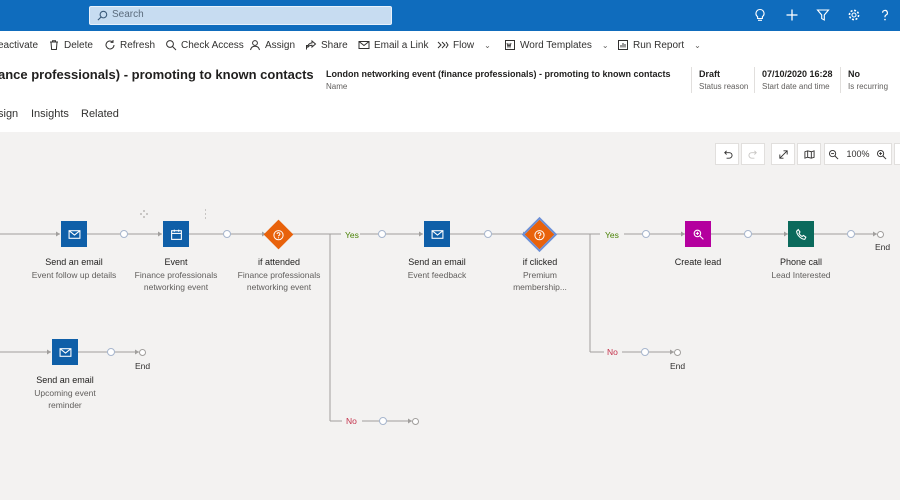  What do you see at coordinates (279, 281) in the screenshot?
I see `node-subtitle: Finance professionals networking event` at bounding box center [279, 281].